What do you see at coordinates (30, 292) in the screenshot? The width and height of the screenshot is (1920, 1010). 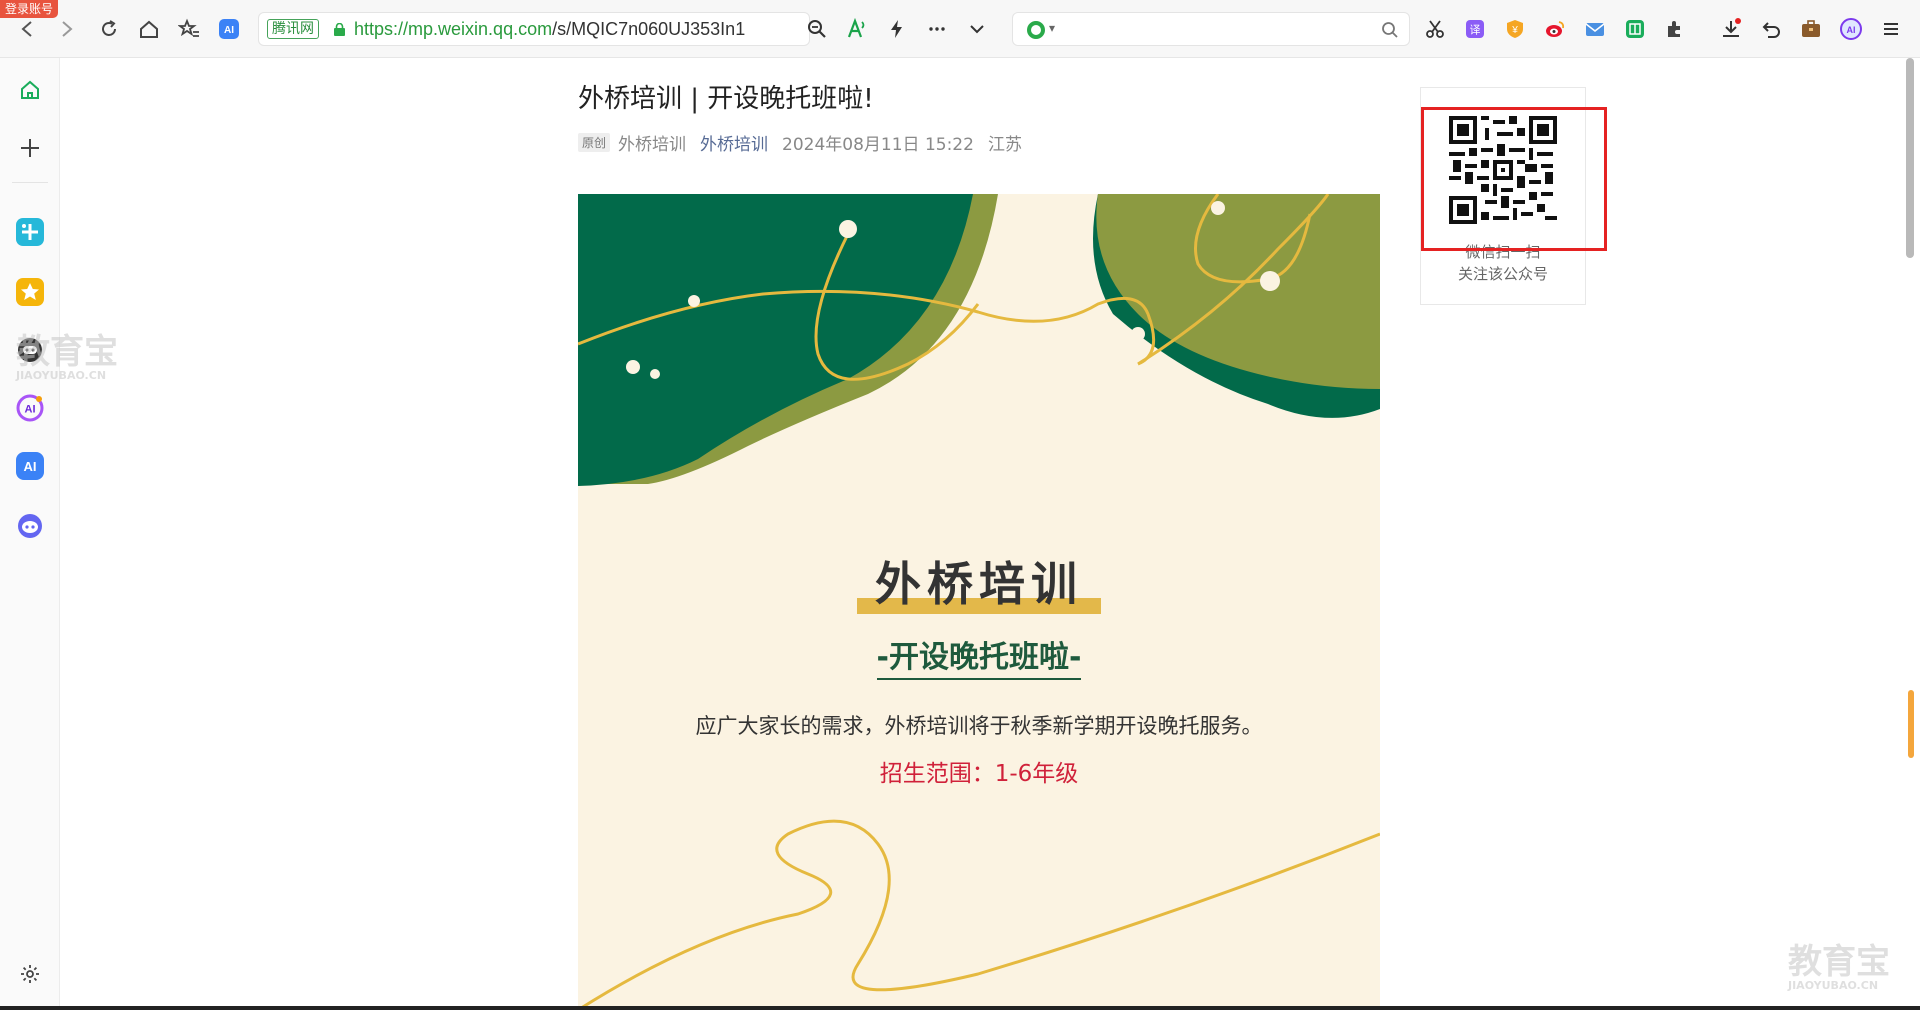 I see `sidebar-star-icon` at bounding box center [30, 292].